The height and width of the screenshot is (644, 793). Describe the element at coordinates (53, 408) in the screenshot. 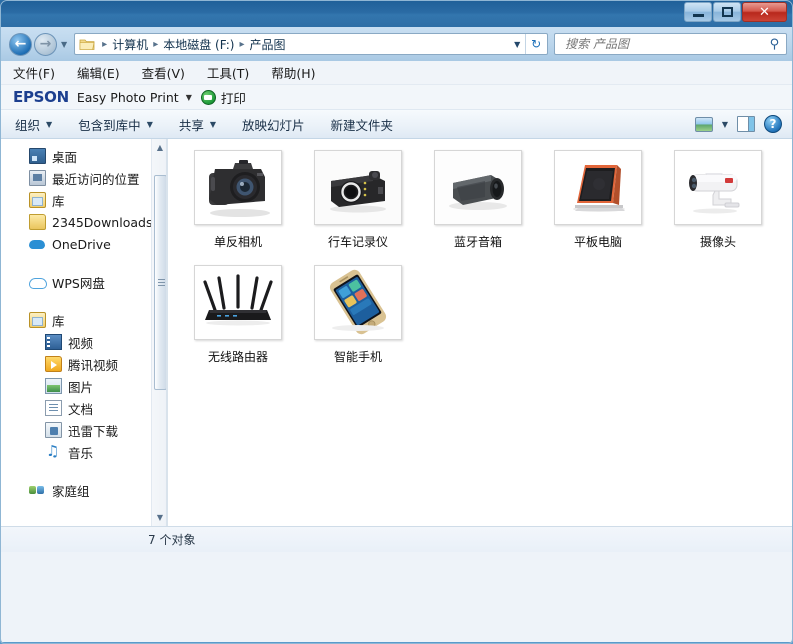

I see `documents-icon` at that location.